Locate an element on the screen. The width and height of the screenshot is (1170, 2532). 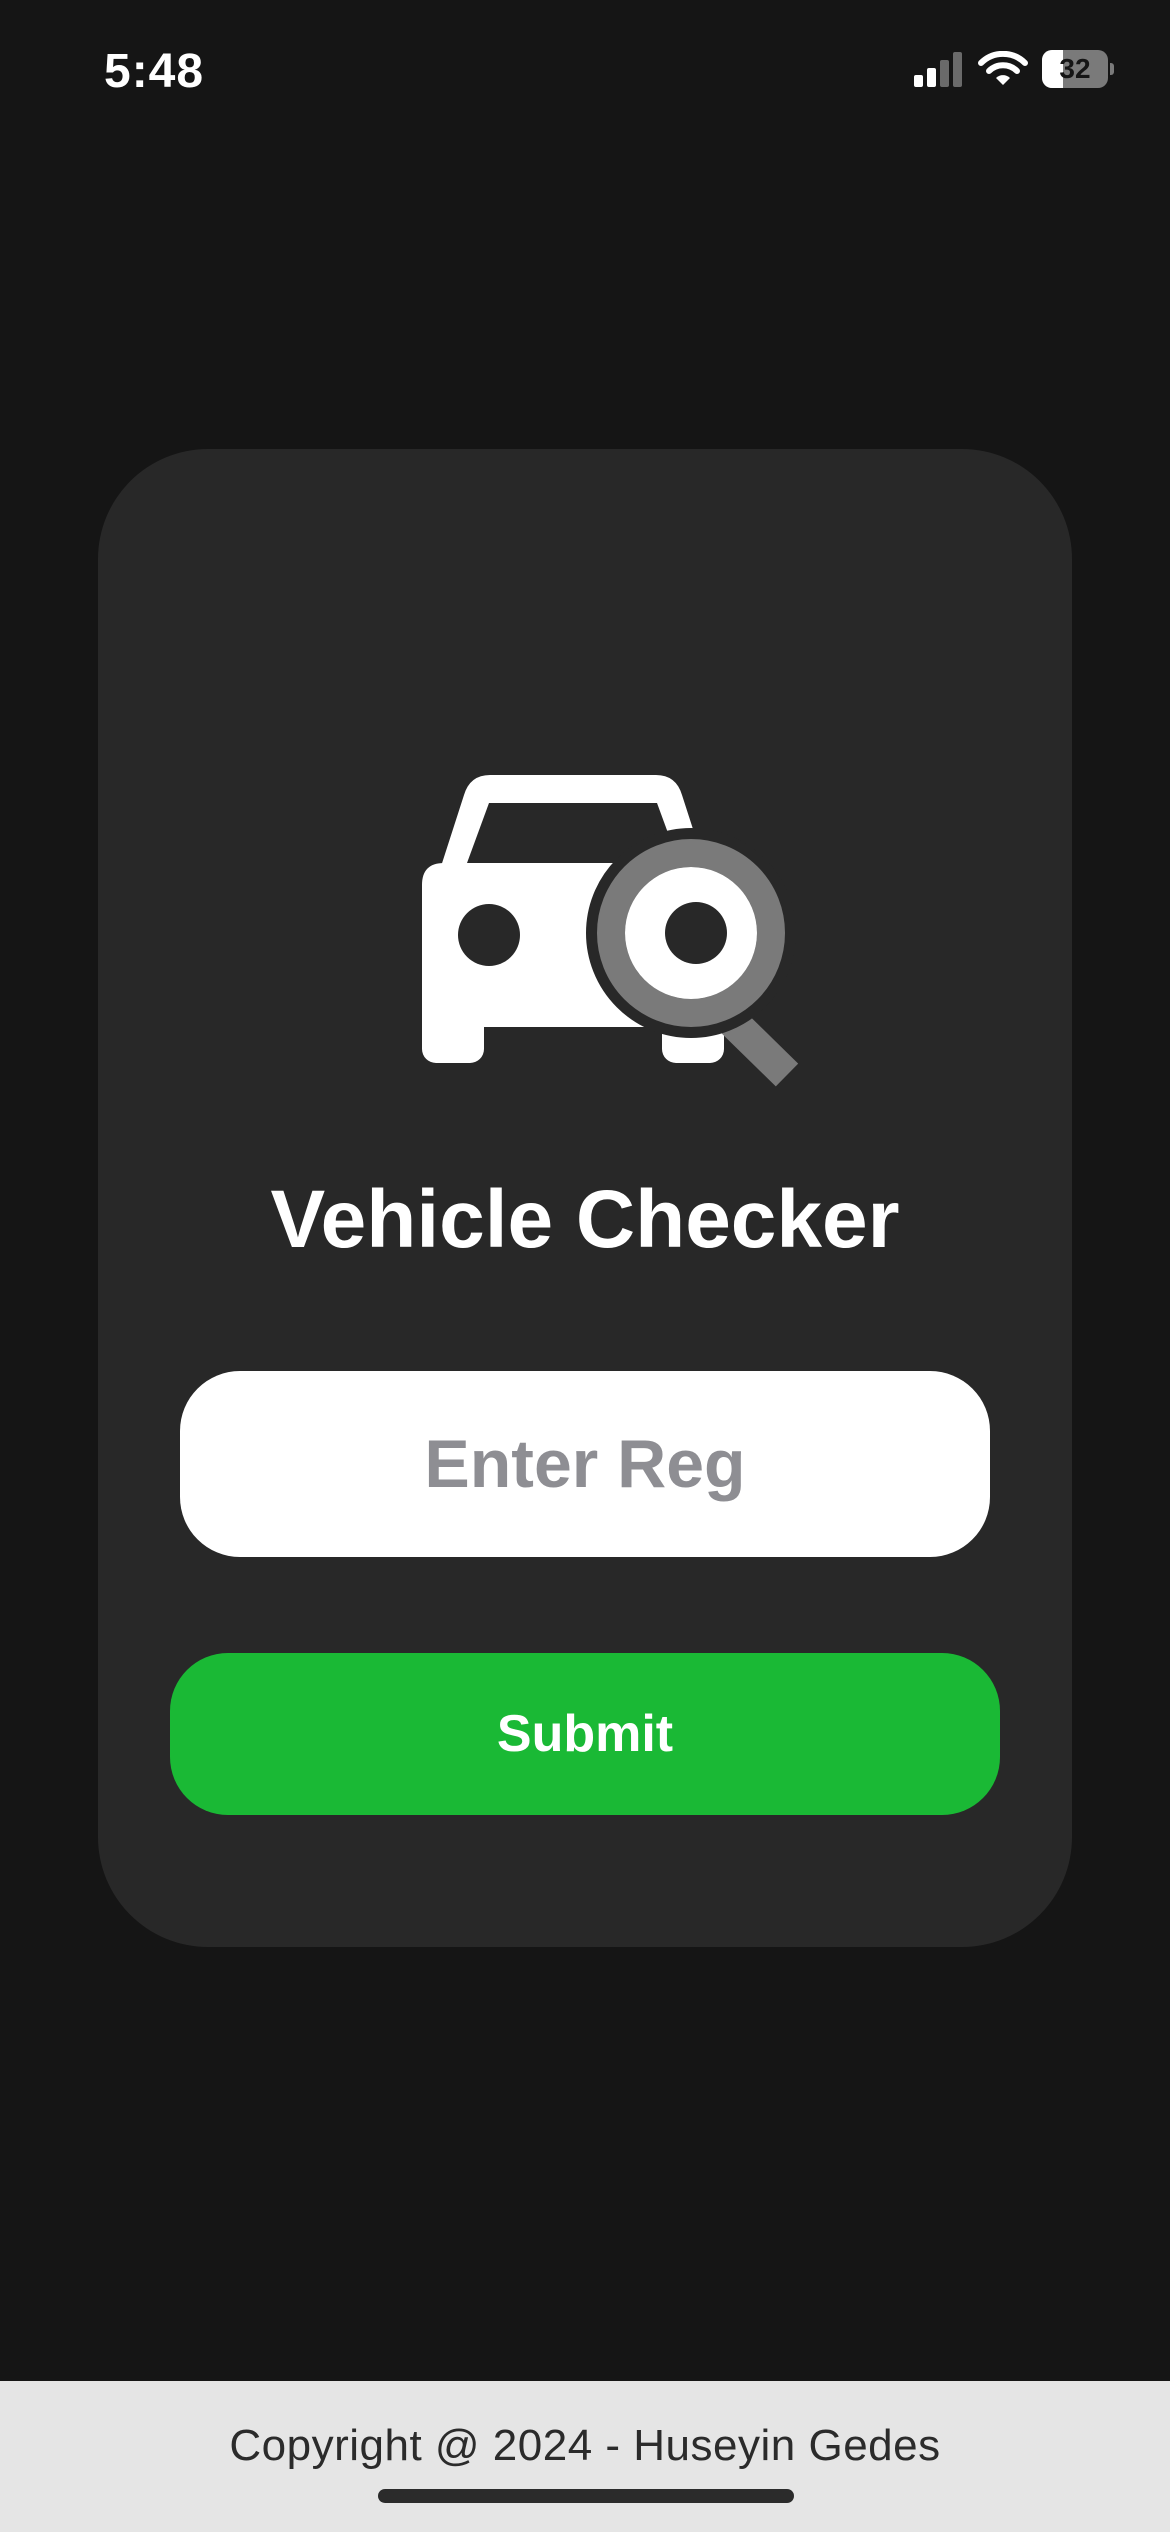
battery-percent: 32 is located at coordinates (1075, 68).